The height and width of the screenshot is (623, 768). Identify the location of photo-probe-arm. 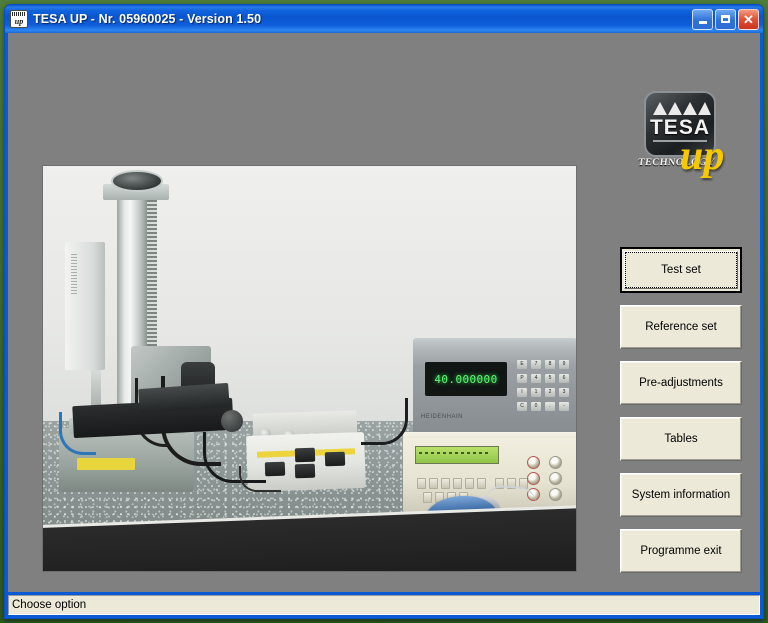
(96, 389).